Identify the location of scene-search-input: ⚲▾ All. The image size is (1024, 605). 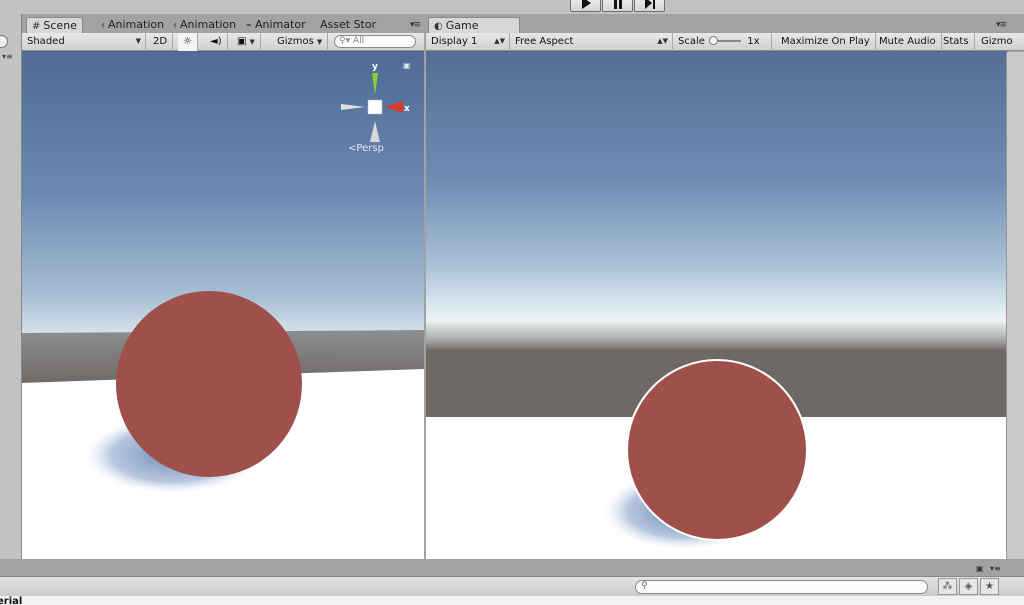
(375, 41).